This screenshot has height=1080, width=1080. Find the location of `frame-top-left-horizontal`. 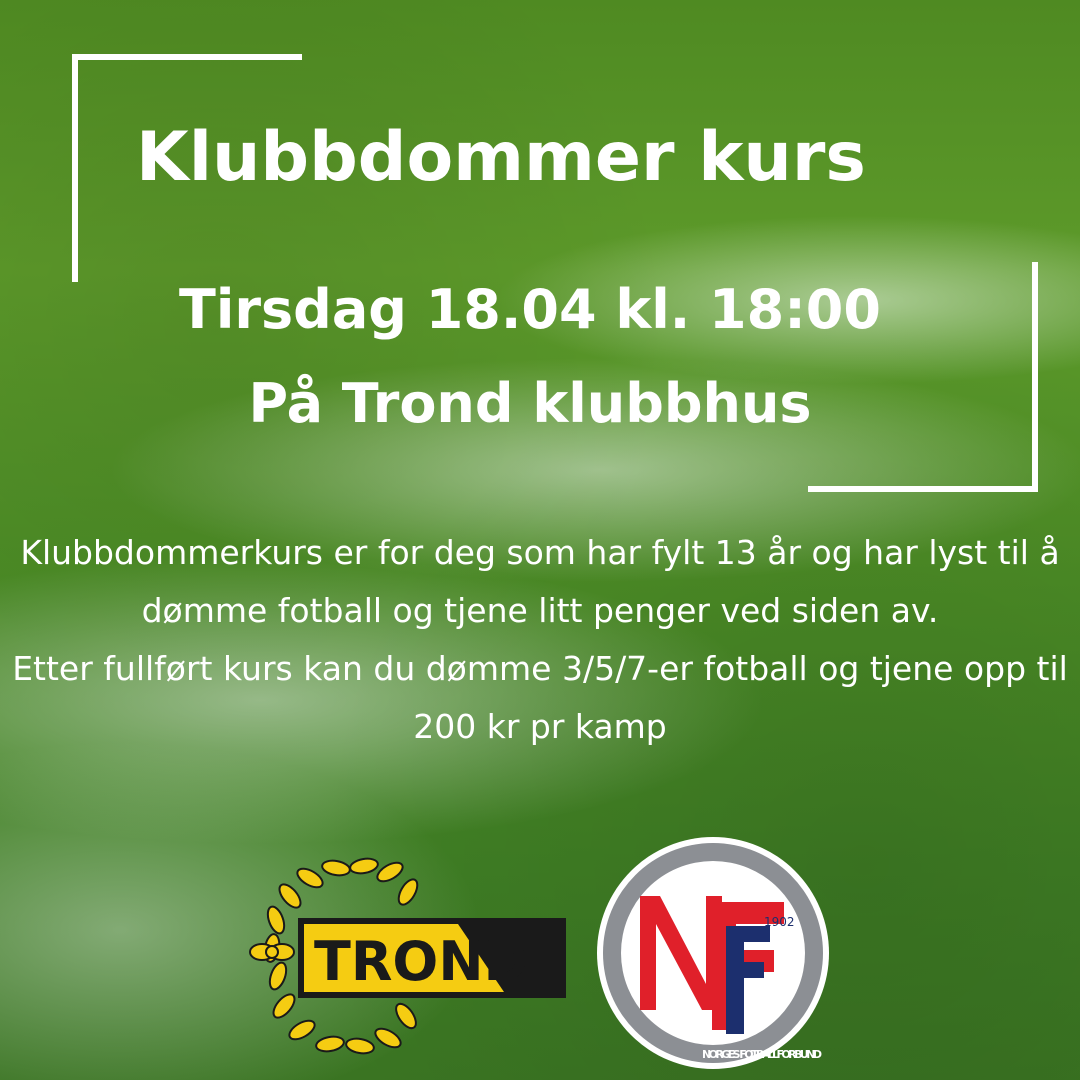

frame-top-left-horizontal is located at coordinates (187, 57).